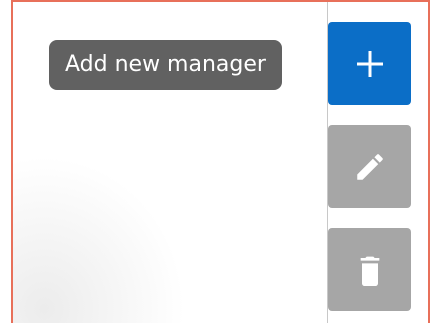  Describe the element at coordinates (165, 65) in the screenshot. I see `add-manager-tooltip: Add new manager` at that location.